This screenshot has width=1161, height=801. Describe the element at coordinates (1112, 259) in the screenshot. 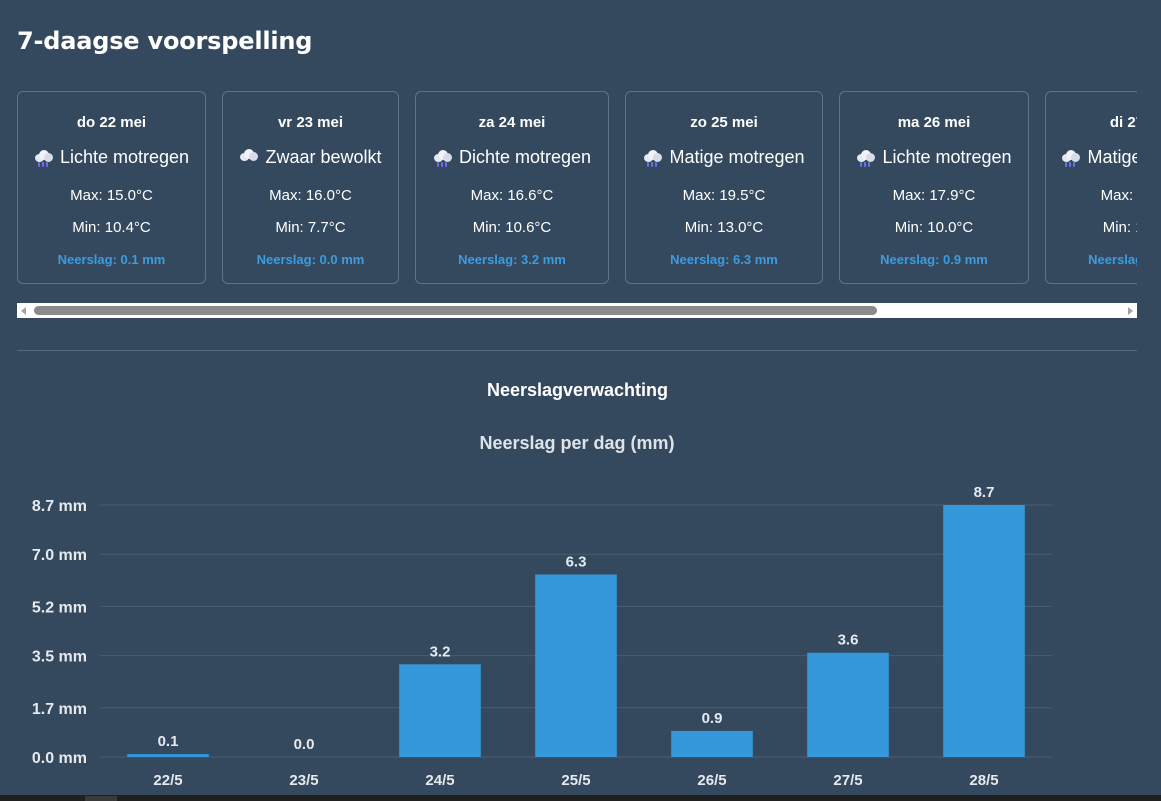

I see `forecast-precipitation: Neerslag: 3.6 mm` at that location.